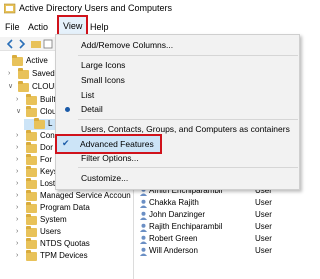 The height and width of the screenshot is (279, 320). I want to click on menu-action: Actio, so click(38, 27).